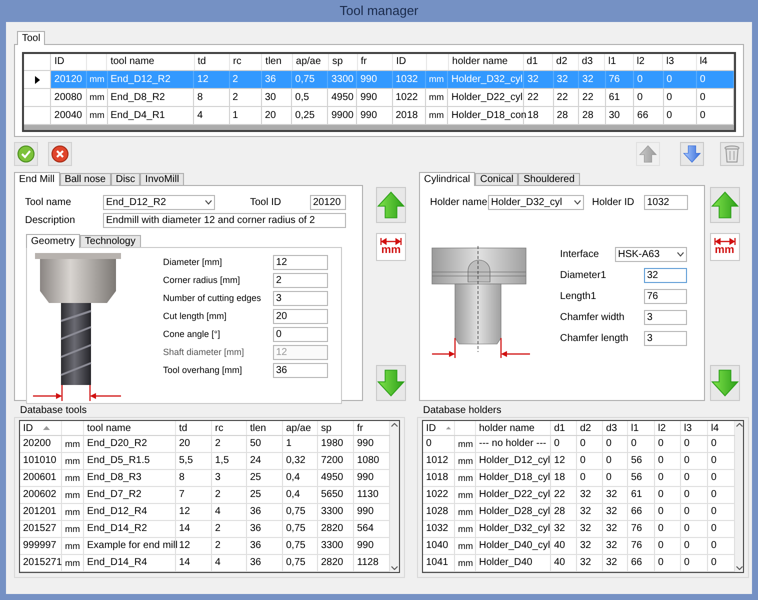 The width and height of the screenshot is (758, 600). What do you see at coordinates (336, 529) in the screenshot?
I see `table-cell: 2820` at bounding box center [336, 529].